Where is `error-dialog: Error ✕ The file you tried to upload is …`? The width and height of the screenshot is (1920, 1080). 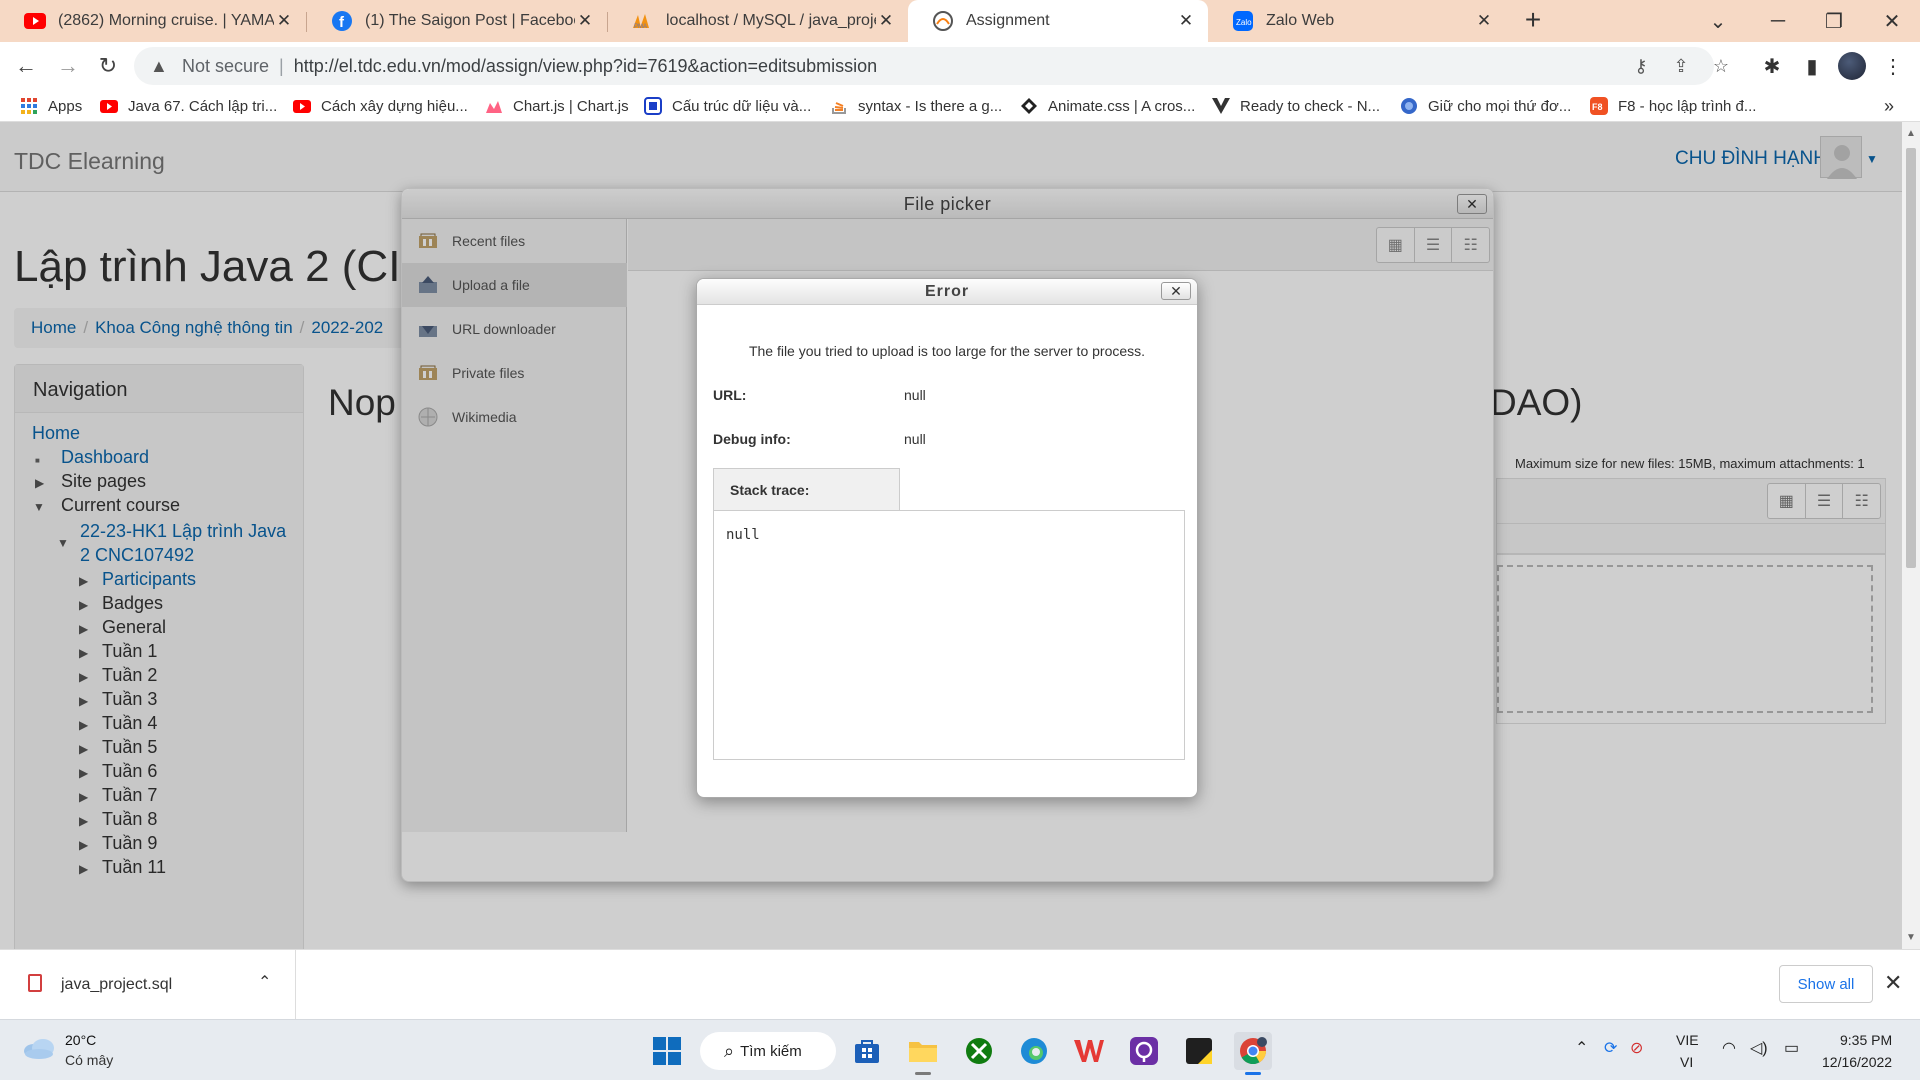
error-dialog: Error ✕ The file you tried to upload is … is located at coordinates (947, 538).